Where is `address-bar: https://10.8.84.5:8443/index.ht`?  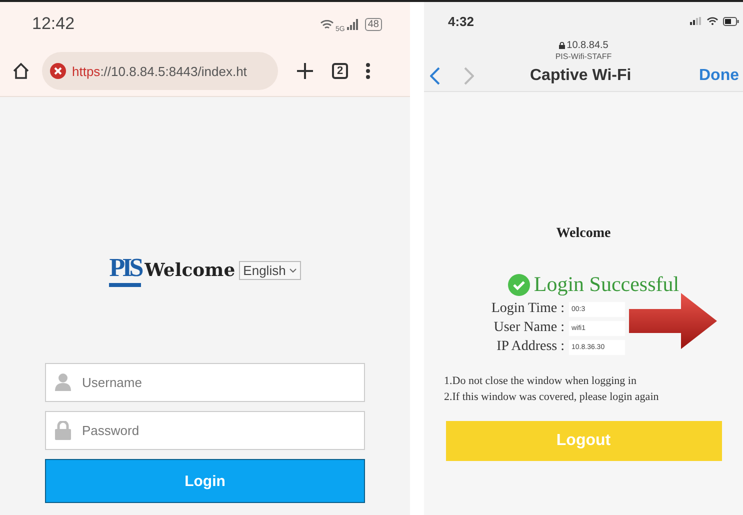 address-bar: https://10.8.84.5:8443/index.ht is located at coordinates (160, 71).